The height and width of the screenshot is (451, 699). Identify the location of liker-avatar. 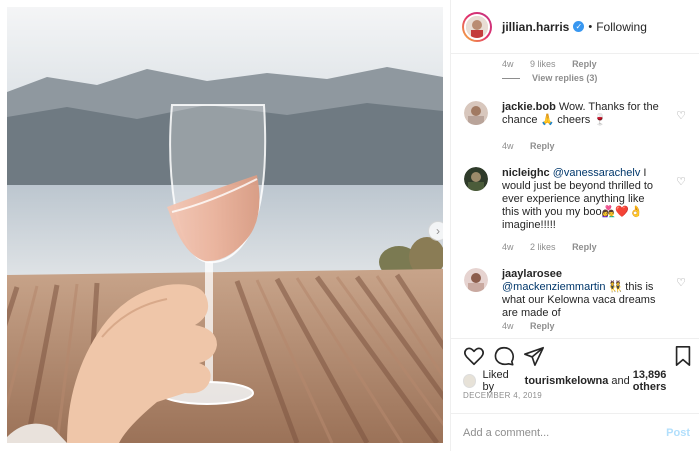
(470, 381).